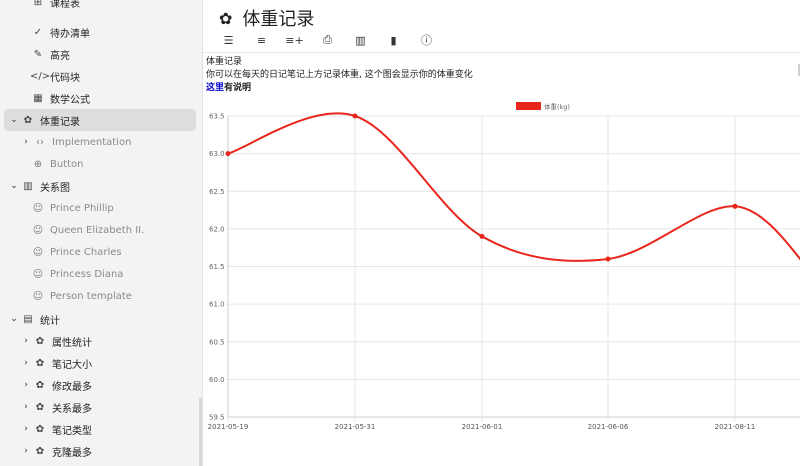 The height and width of the screenshot is (466, 800). I want to click on sidebar-item: ☺ Princess Diana, so click(100, 274).